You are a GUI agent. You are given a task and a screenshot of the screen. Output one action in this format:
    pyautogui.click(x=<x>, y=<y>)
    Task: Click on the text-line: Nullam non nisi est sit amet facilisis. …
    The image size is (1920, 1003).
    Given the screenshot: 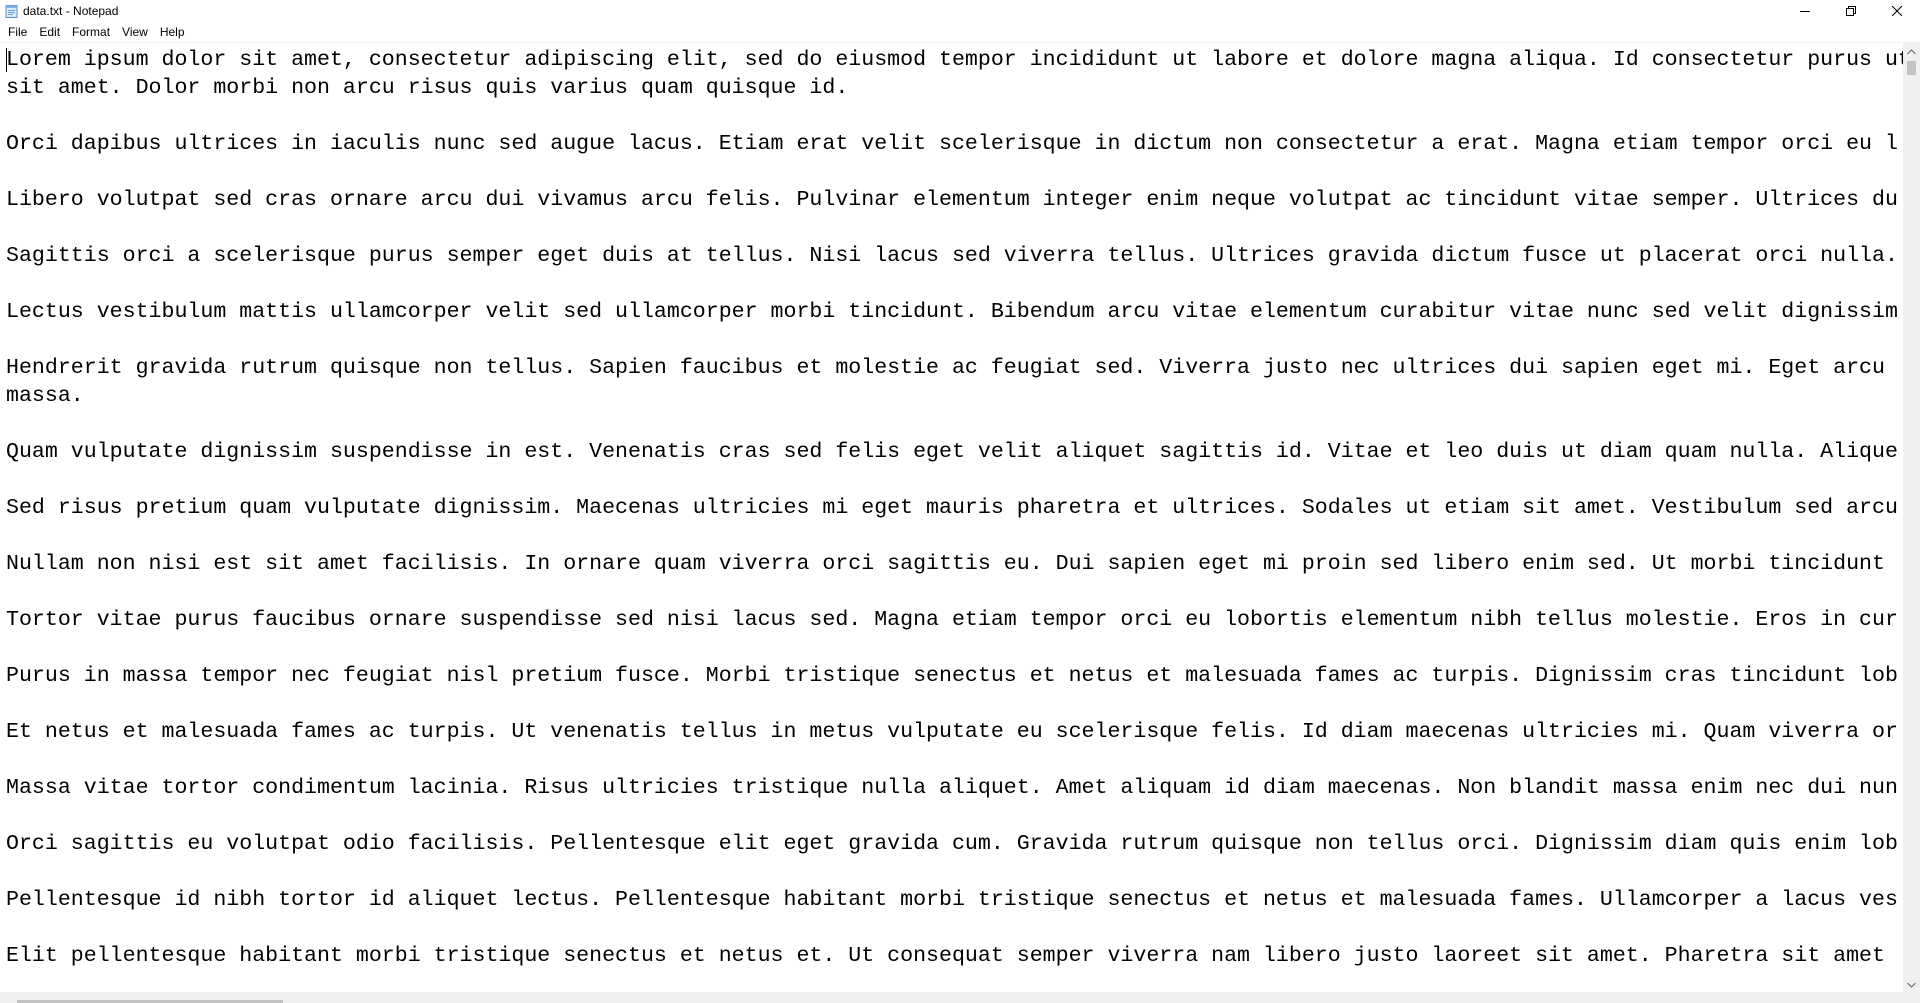 What is the action you would take?
    pyautogui.click(x=954, y=564)
    